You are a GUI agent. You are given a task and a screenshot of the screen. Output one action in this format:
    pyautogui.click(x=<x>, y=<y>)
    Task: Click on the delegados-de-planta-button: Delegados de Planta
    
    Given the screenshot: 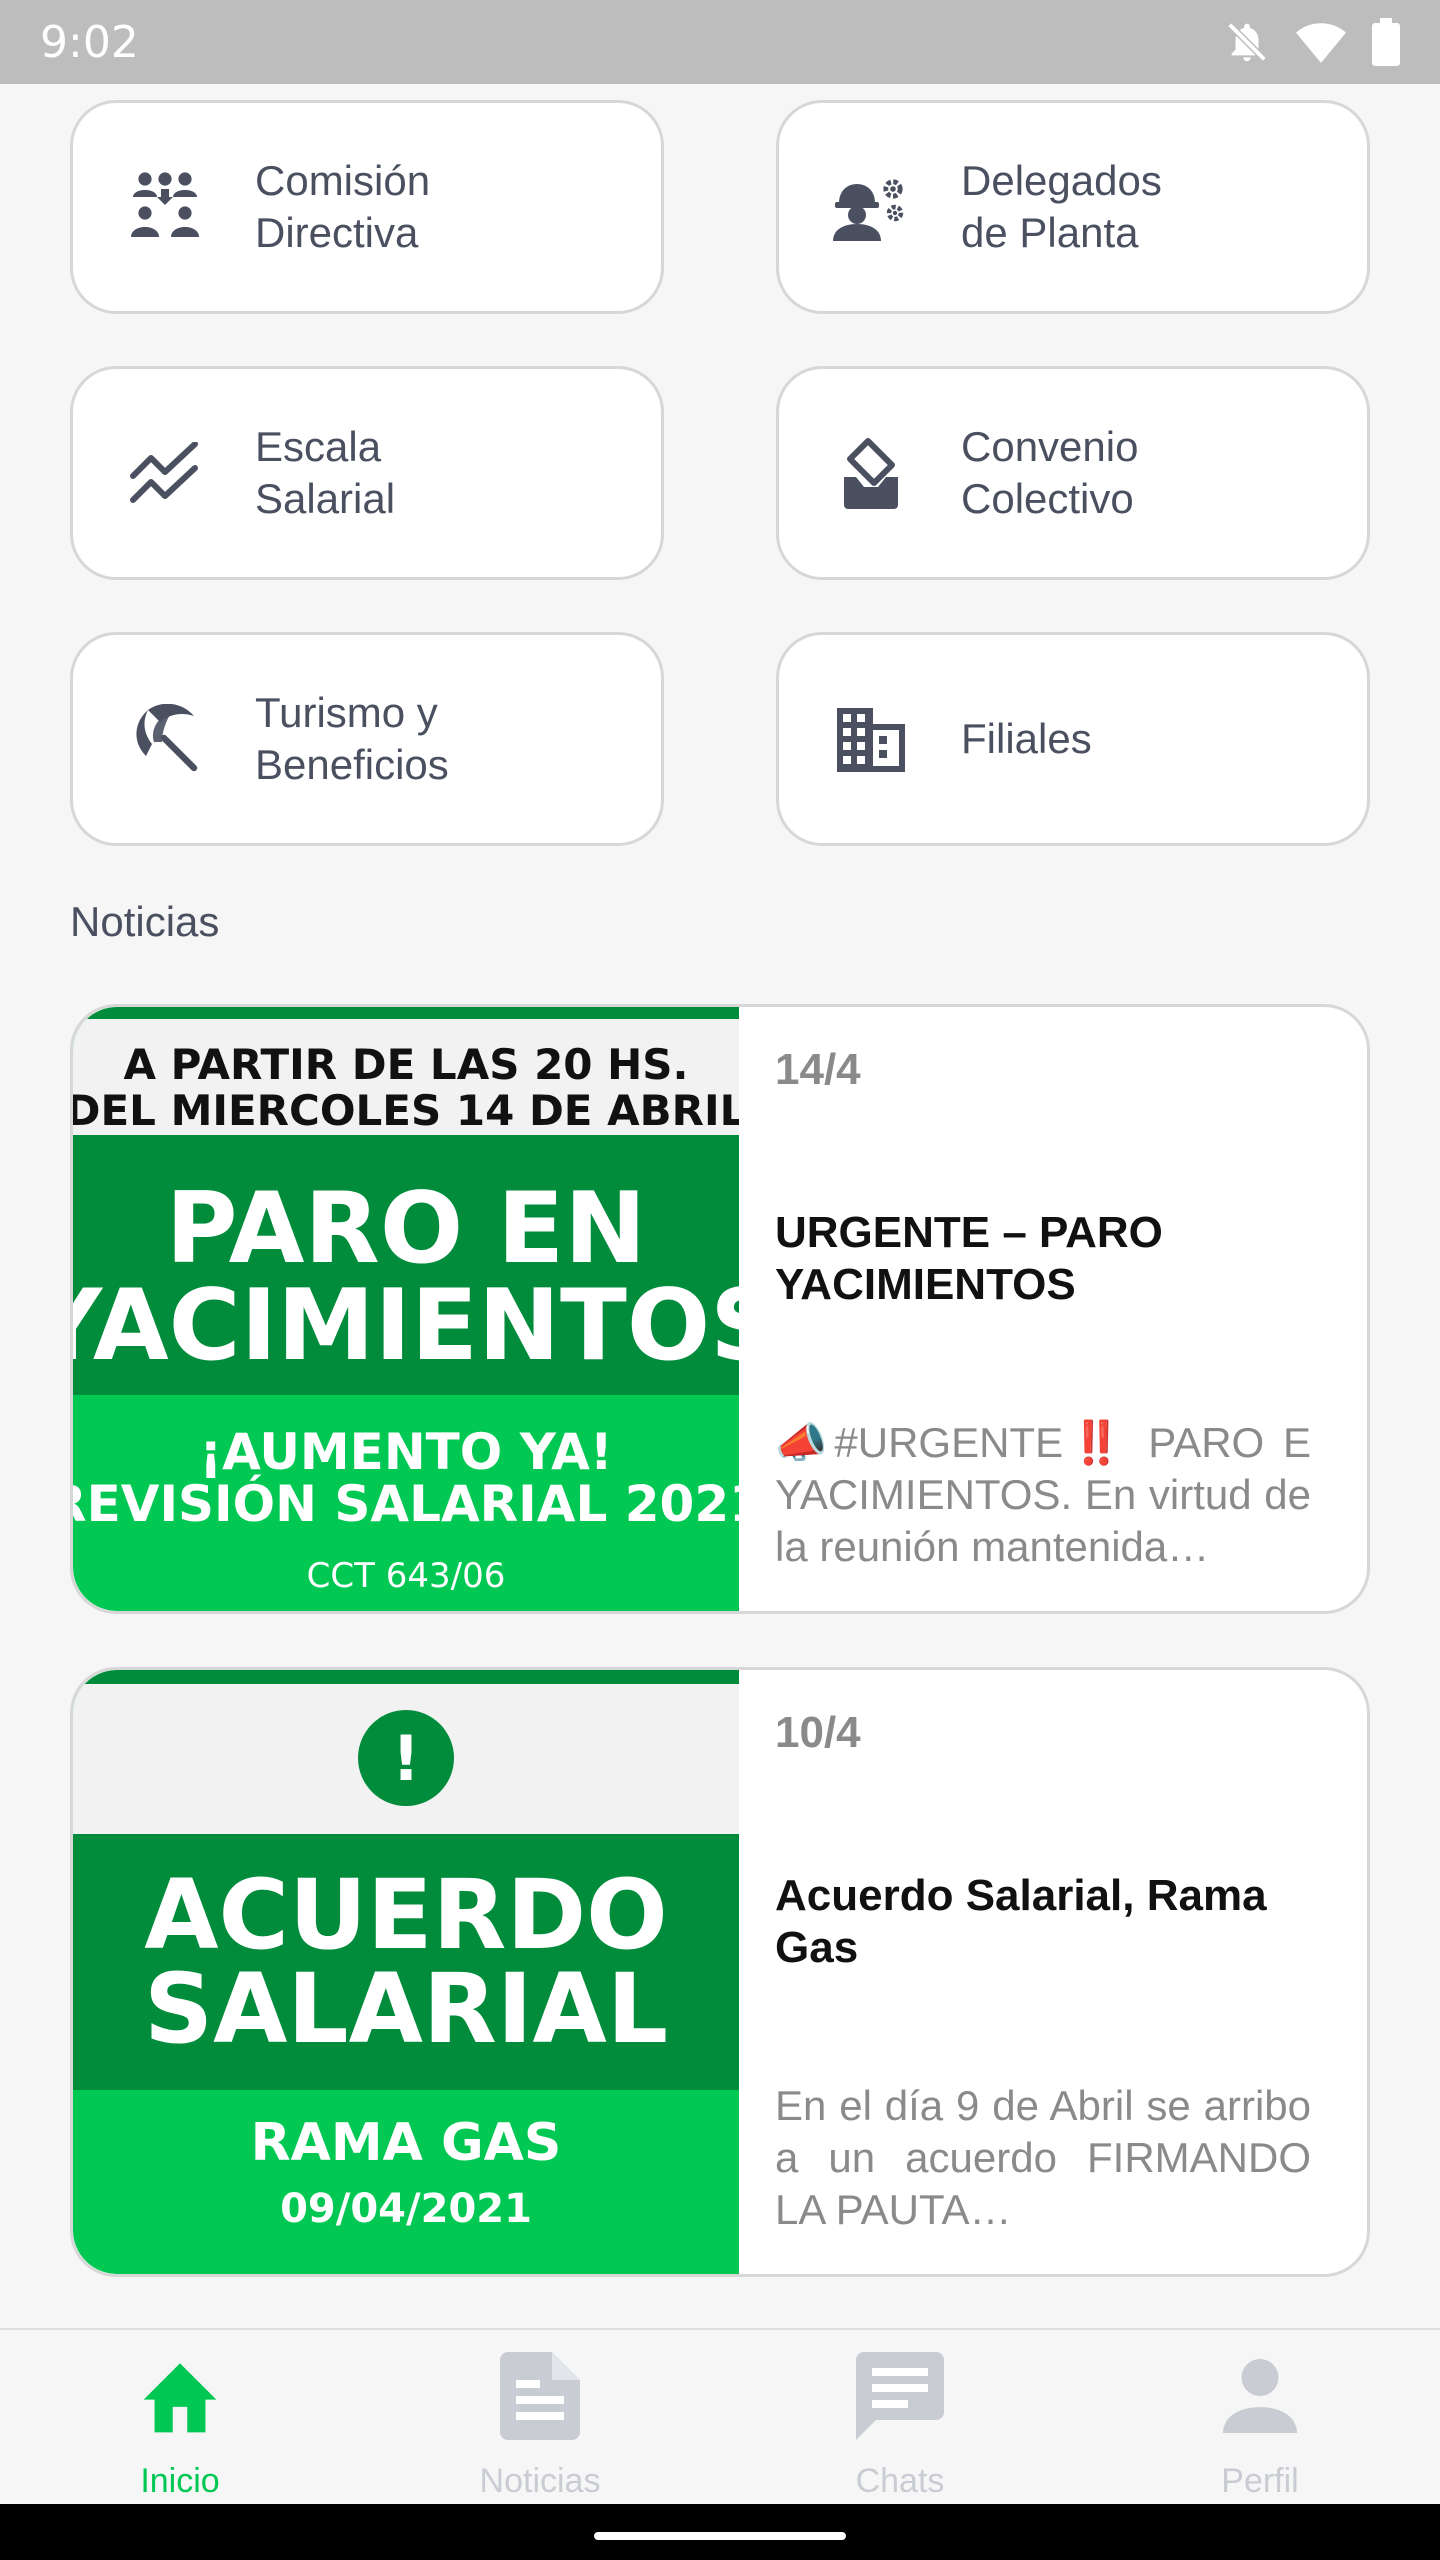 What is the action you would take?
    pyautogui.click(x=1073, y=207)
    